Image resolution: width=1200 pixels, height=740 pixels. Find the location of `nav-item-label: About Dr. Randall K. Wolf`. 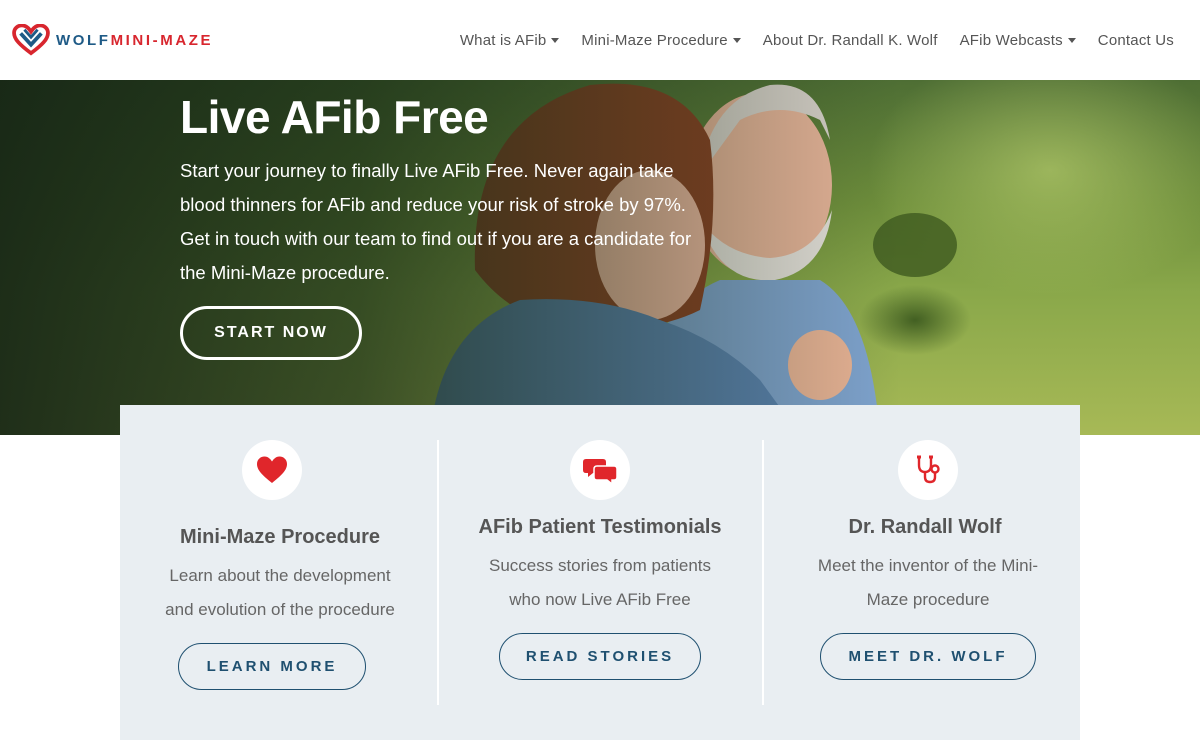

nav-item-label: About Dr. Randall K. Wolf is located at coordinates (850, 40).